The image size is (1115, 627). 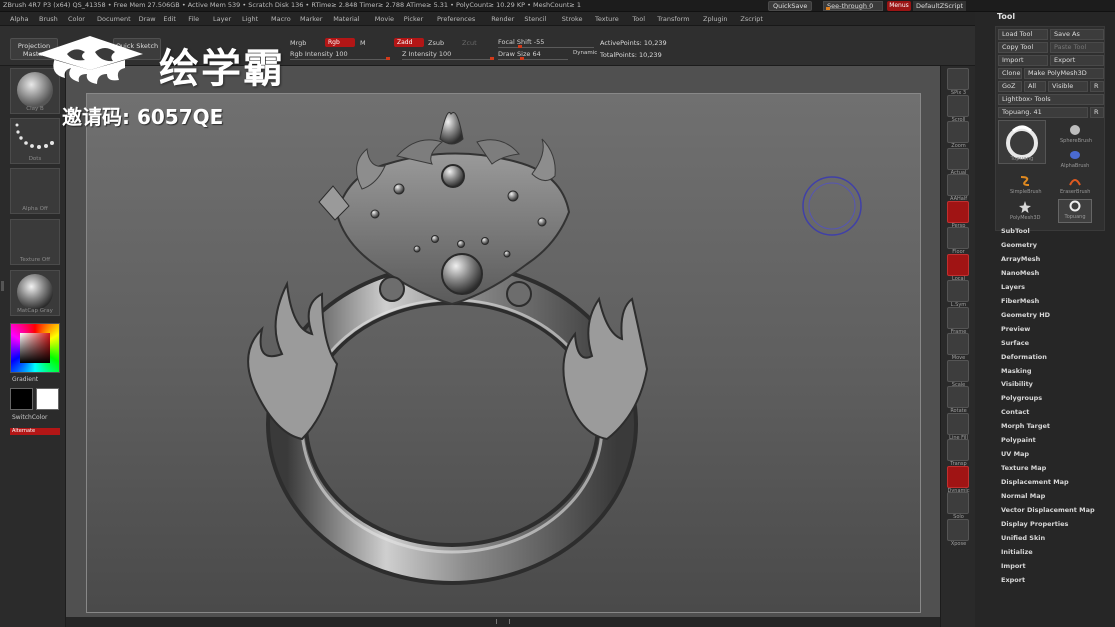 I want to click on tool-section-initialize: Initialize, so click(x=1017, y=552).